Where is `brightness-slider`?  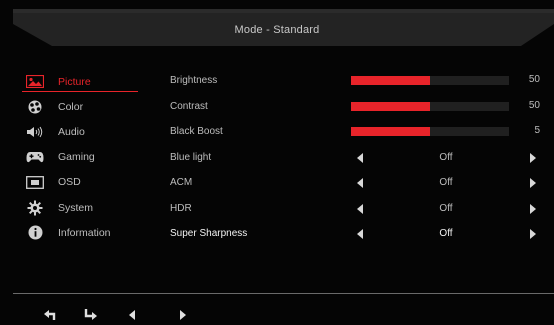
brightness-slider is located at coordinates (430, 80).